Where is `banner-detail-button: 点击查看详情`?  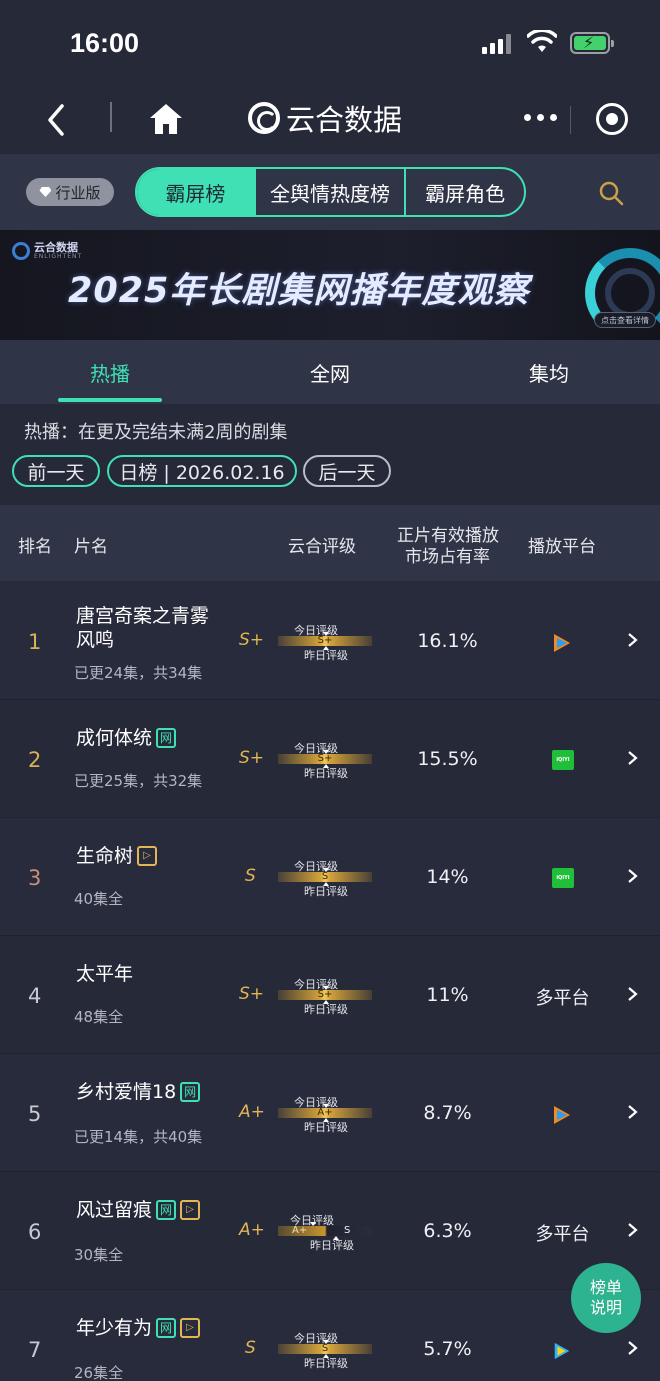
banner-detail-button: 点击查看详情 is located at coordinates (625, 320).